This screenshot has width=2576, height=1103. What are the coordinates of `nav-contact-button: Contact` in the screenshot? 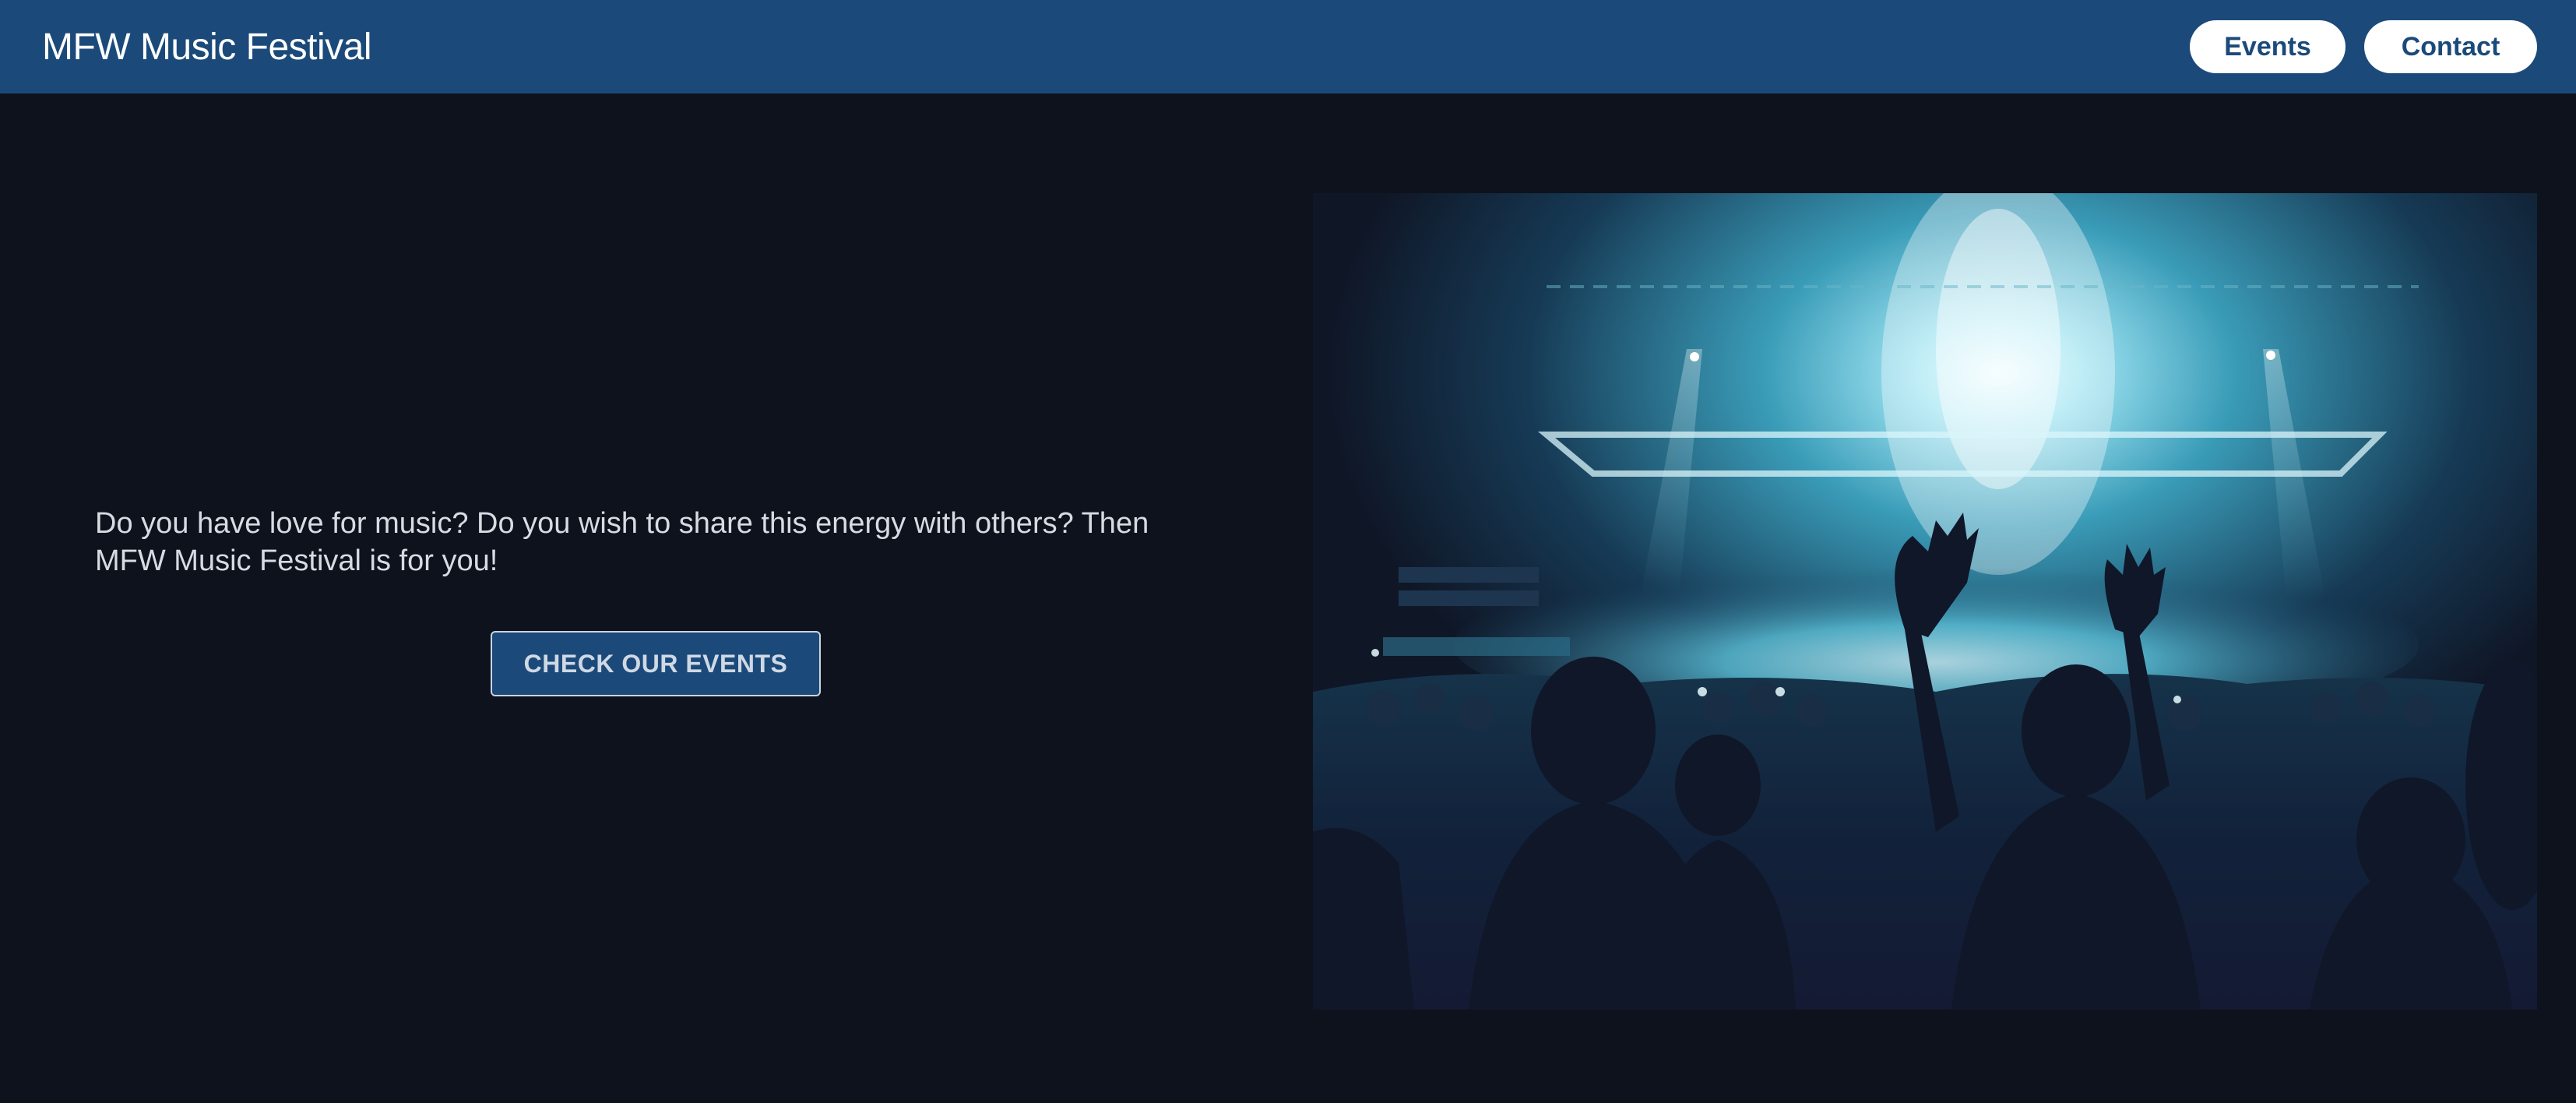 It's located at (2450, 46).